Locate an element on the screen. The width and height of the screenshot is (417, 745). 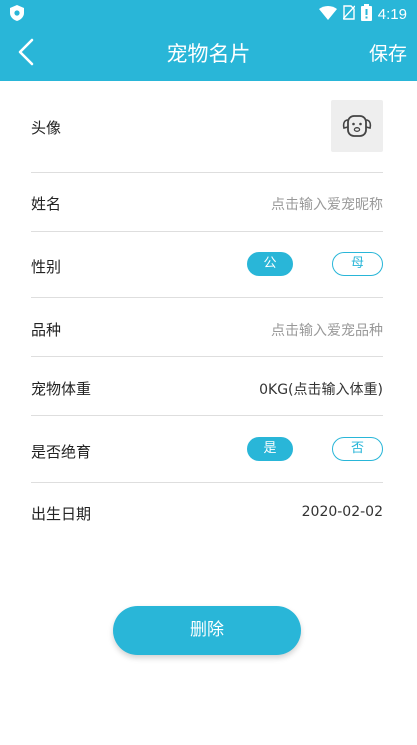
app-bar: 宠物名片 保存 is located at coordinates (208, 54).